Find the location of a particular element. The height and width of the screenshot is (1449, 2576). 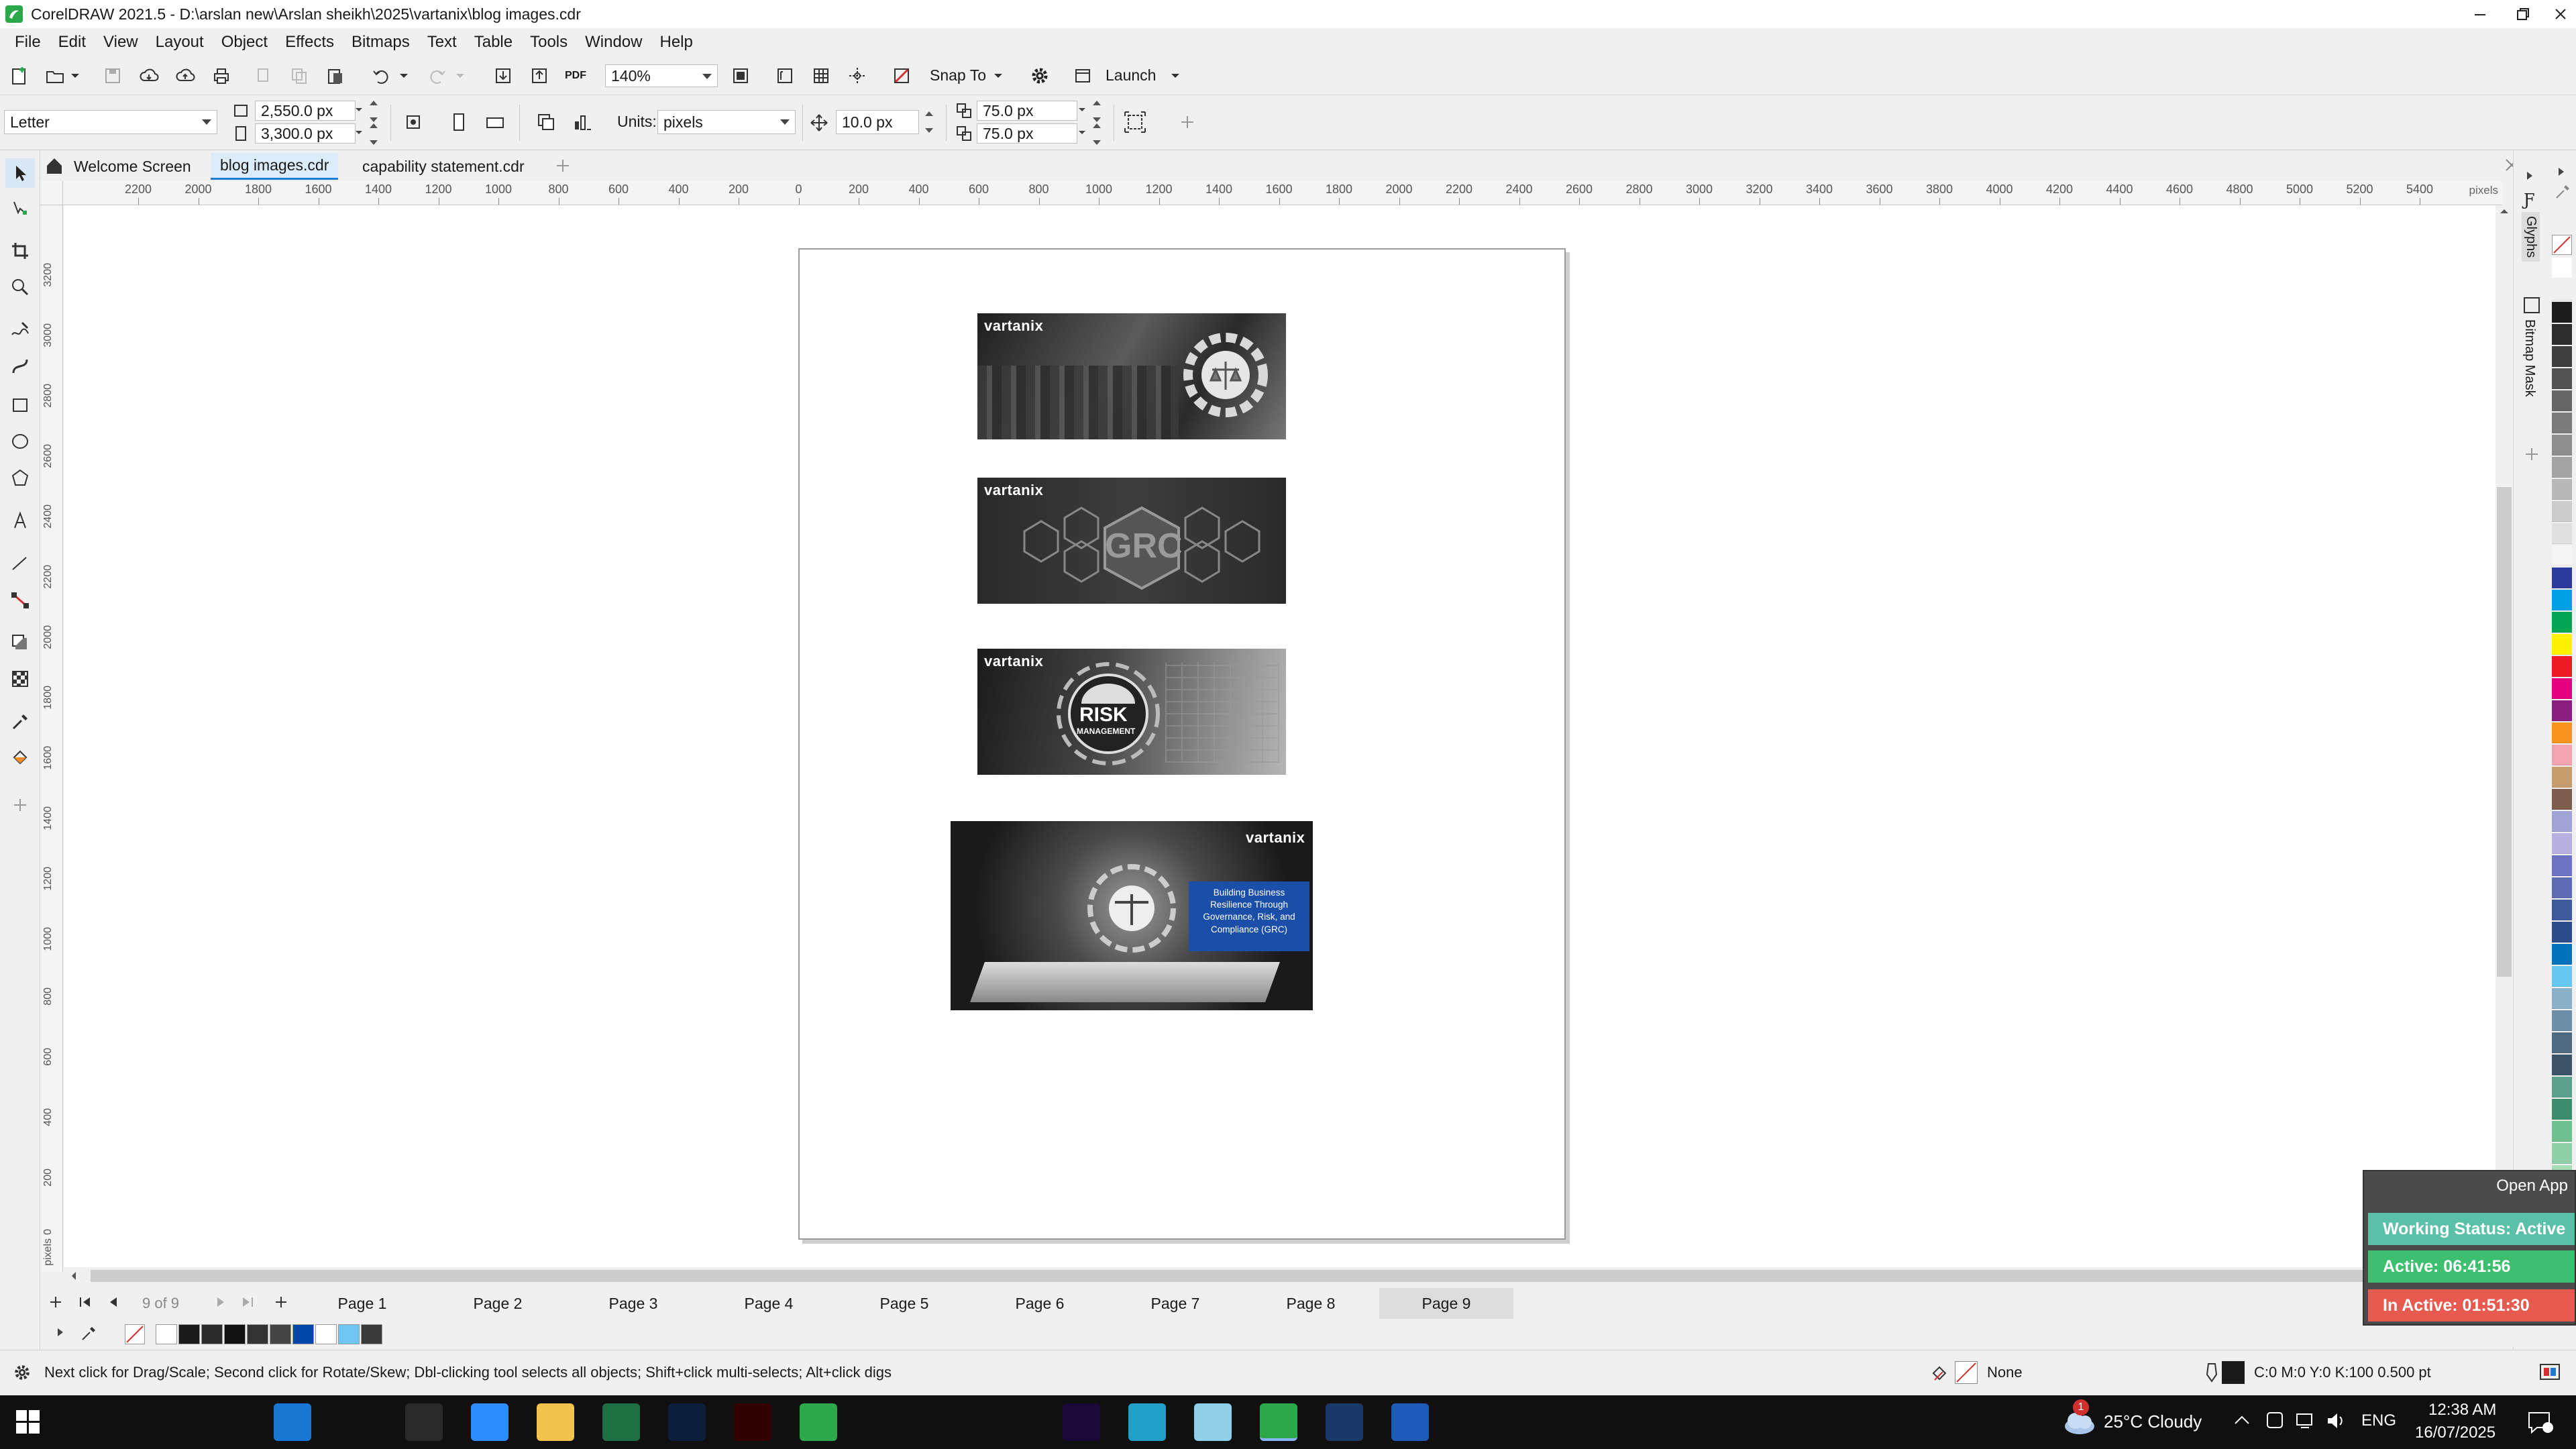

blog-image-2: GRC vartanix is located at coordinates (1131, 541).